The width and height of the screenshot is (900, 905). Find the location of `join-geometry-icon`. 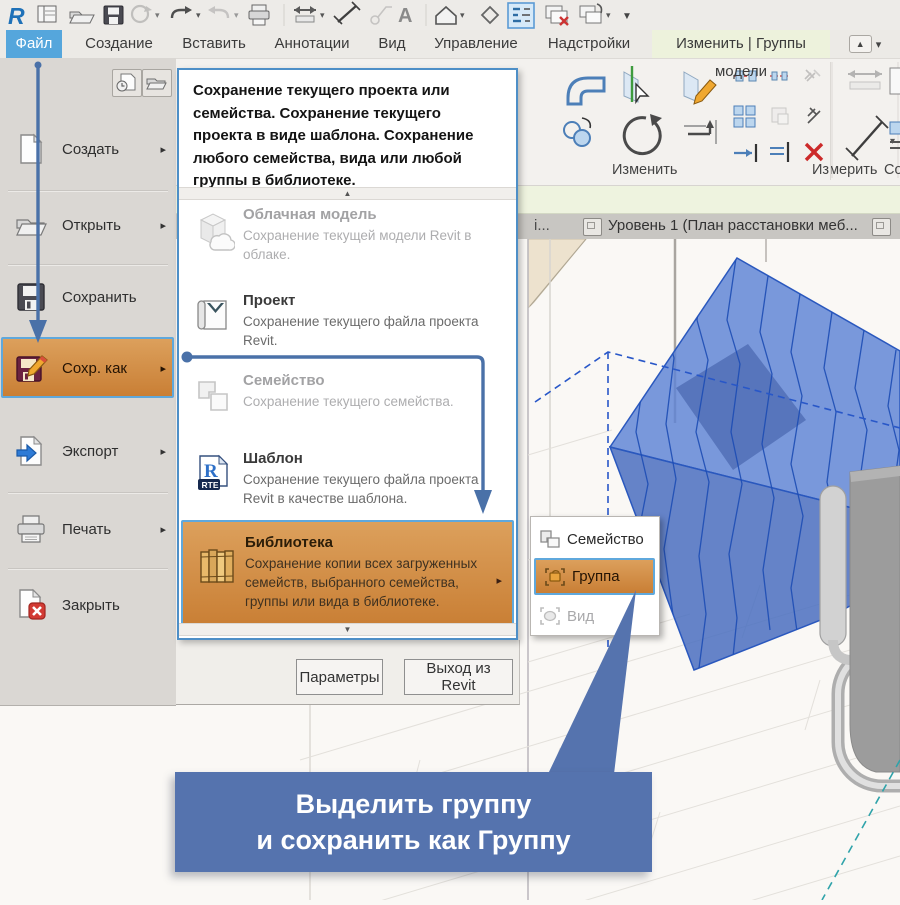

join-geometry-icon is located at coordinates (586, 91).